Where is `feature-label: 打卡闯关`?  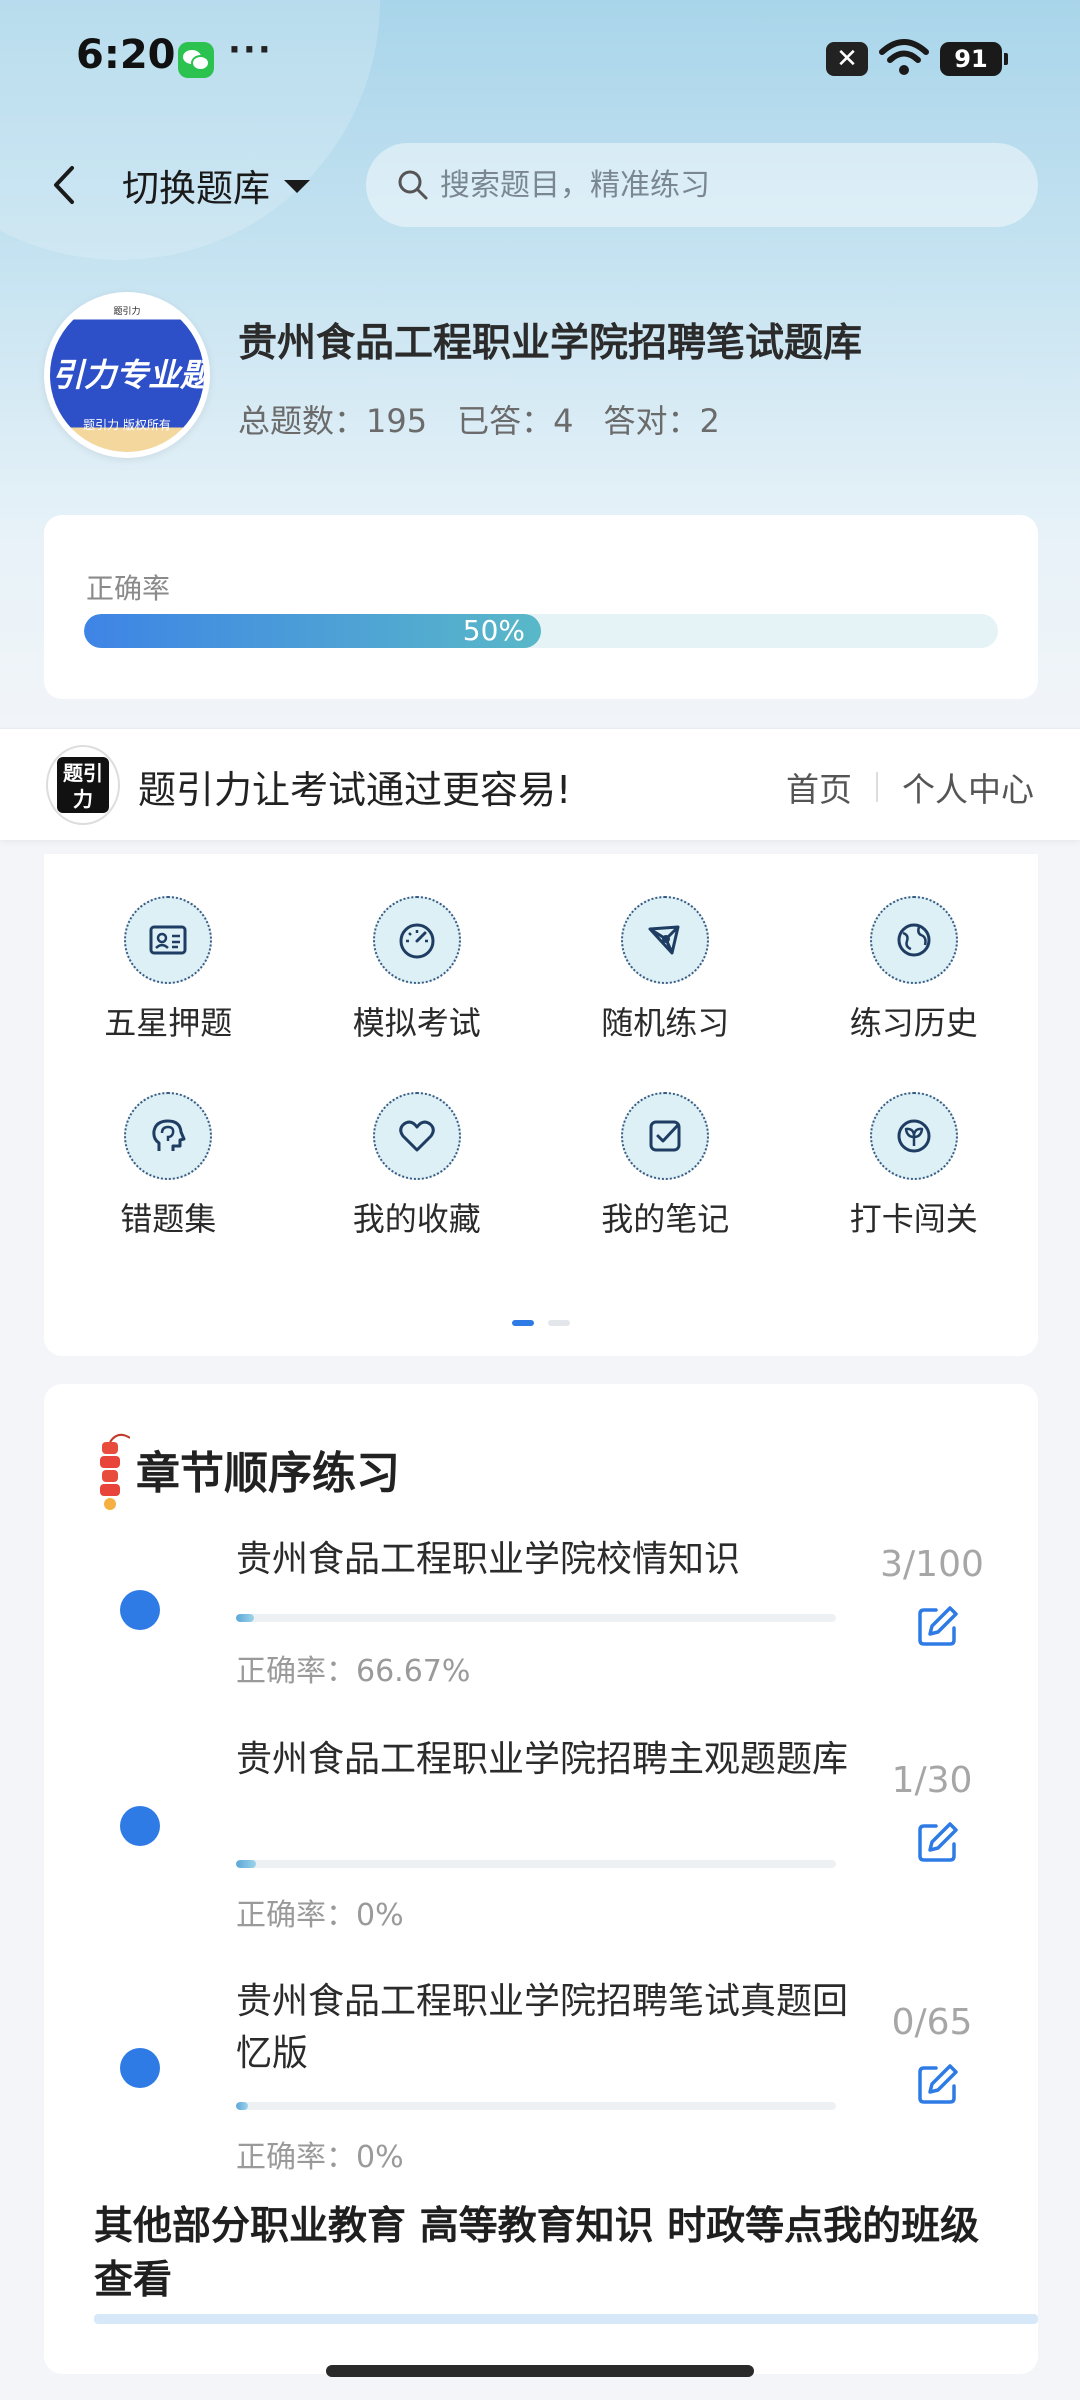 feature-label: 打卡闯关 is located at coordinates (913, 1219).